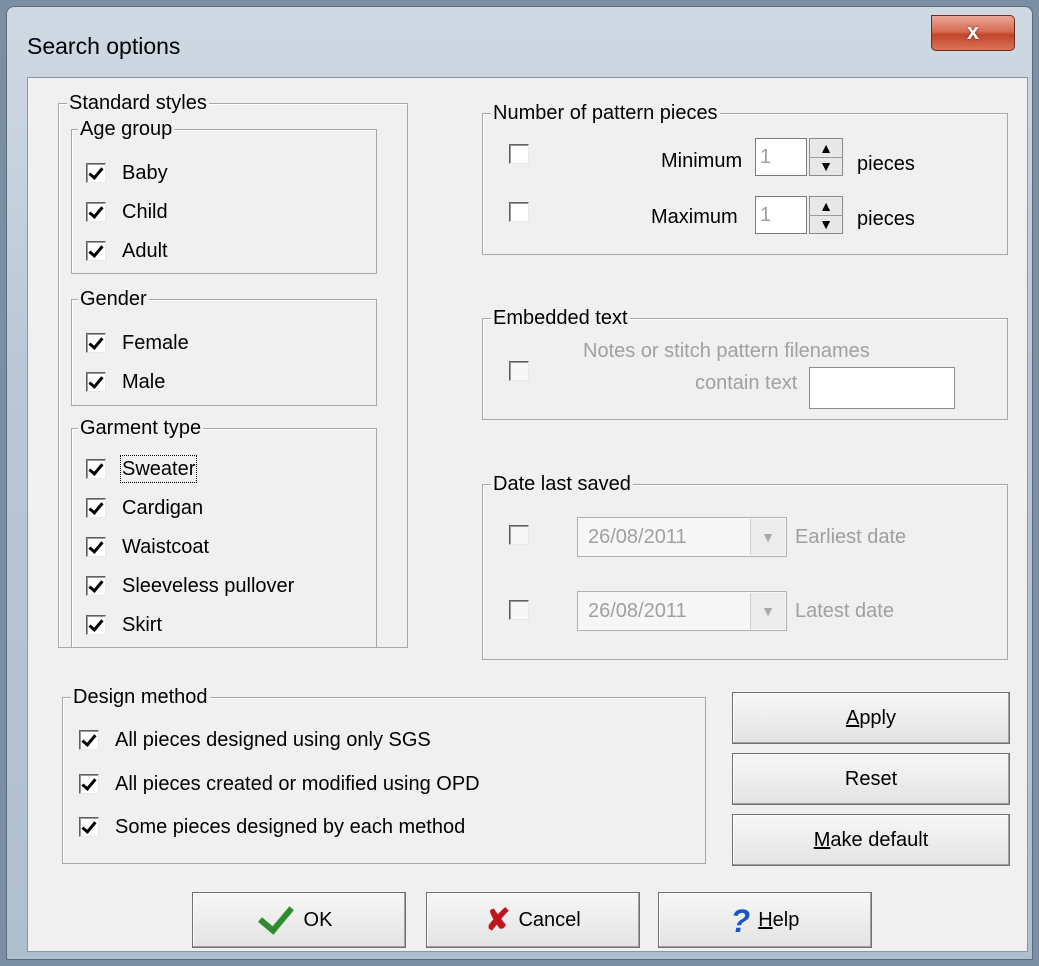 The height and width of the screenshot is (966, 1039). I want to click on sweater-label: Sweater, so click(158, 469).